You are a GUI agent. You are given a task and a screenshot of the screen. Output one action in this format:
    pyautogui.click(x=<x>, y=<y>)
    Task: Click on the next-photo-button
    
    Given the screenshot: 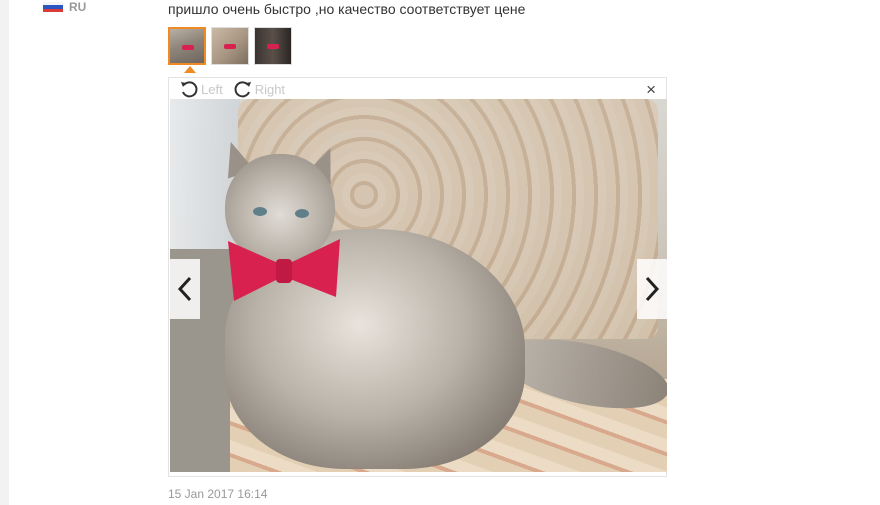 What is the action you would take?
    pyautogui.click(x=652, y=289)
    